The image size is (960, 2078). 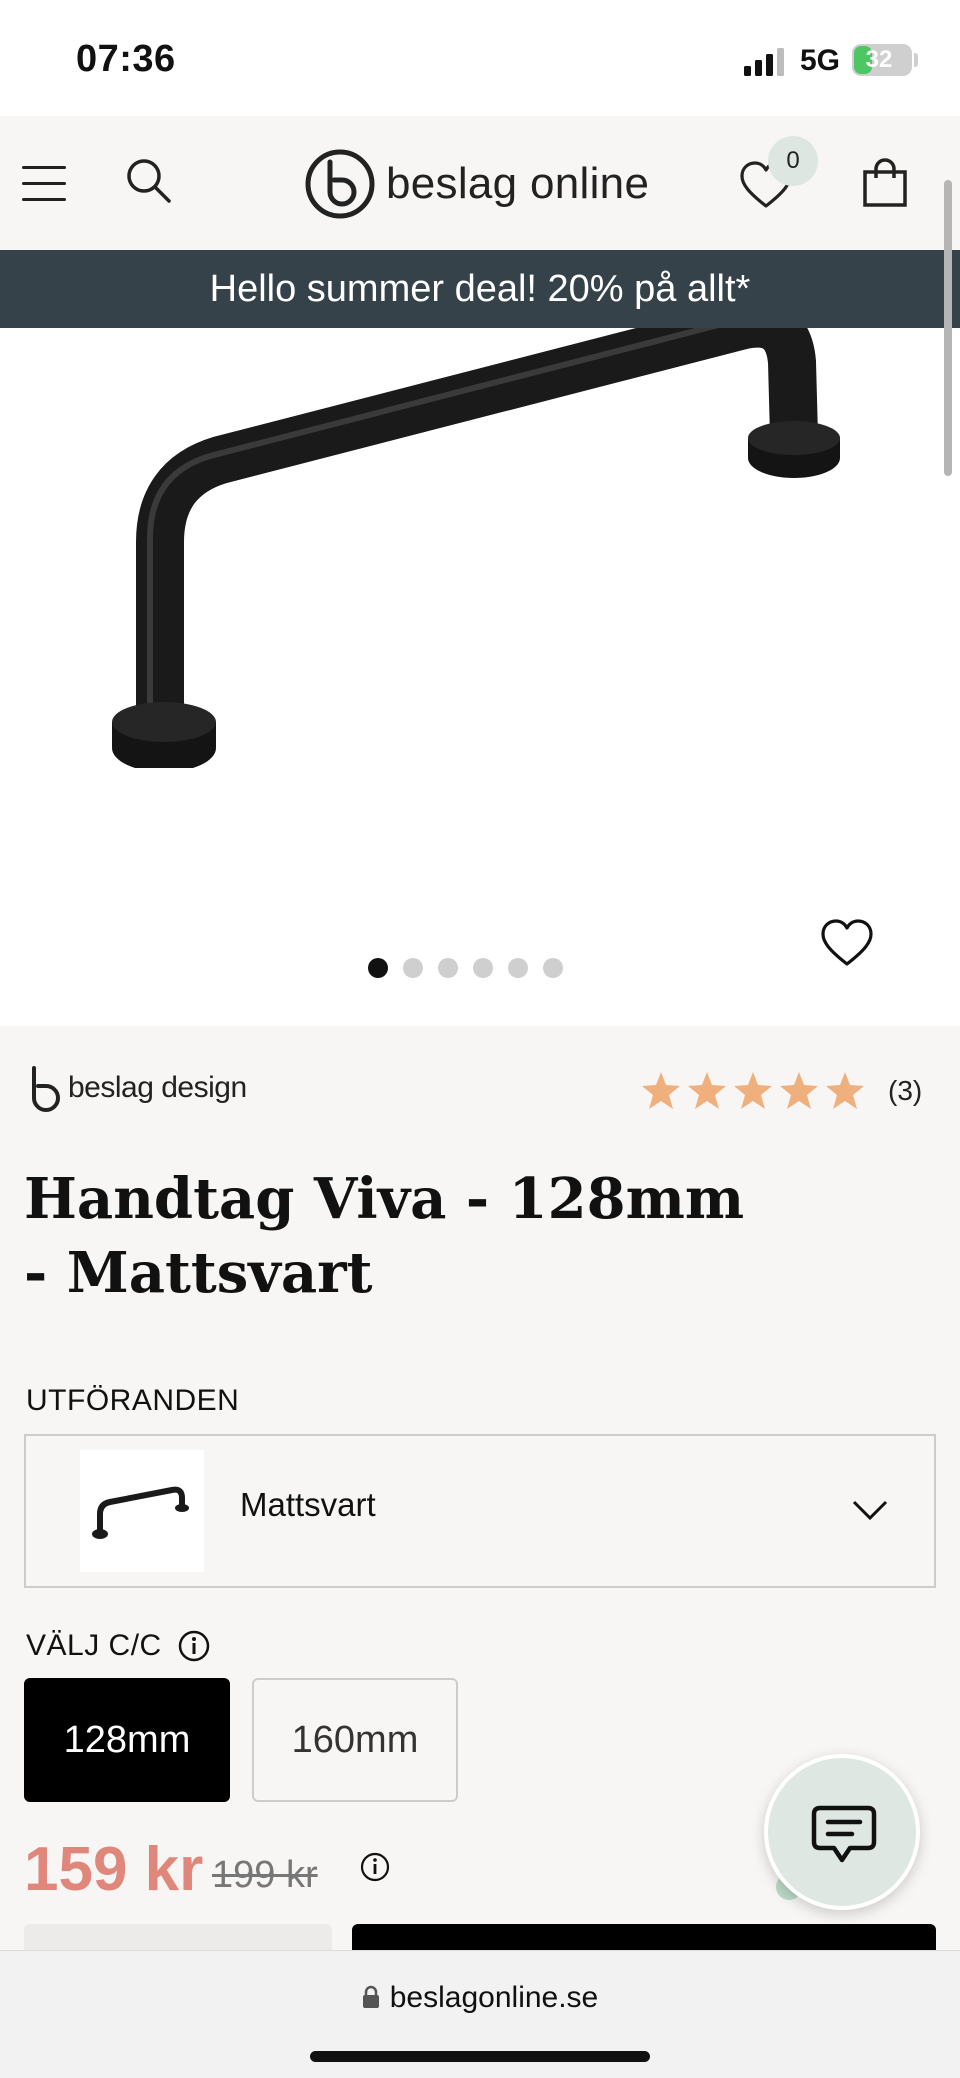 I want to click on battery-nub, so click(x=916, y=60).